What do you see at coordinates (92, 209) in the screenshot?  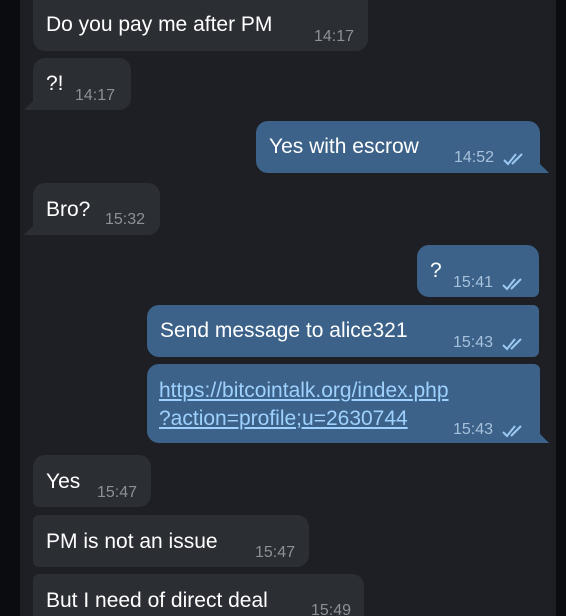 I see `message-incoming: Bro? 15:32` at bounding box center [92, 209].